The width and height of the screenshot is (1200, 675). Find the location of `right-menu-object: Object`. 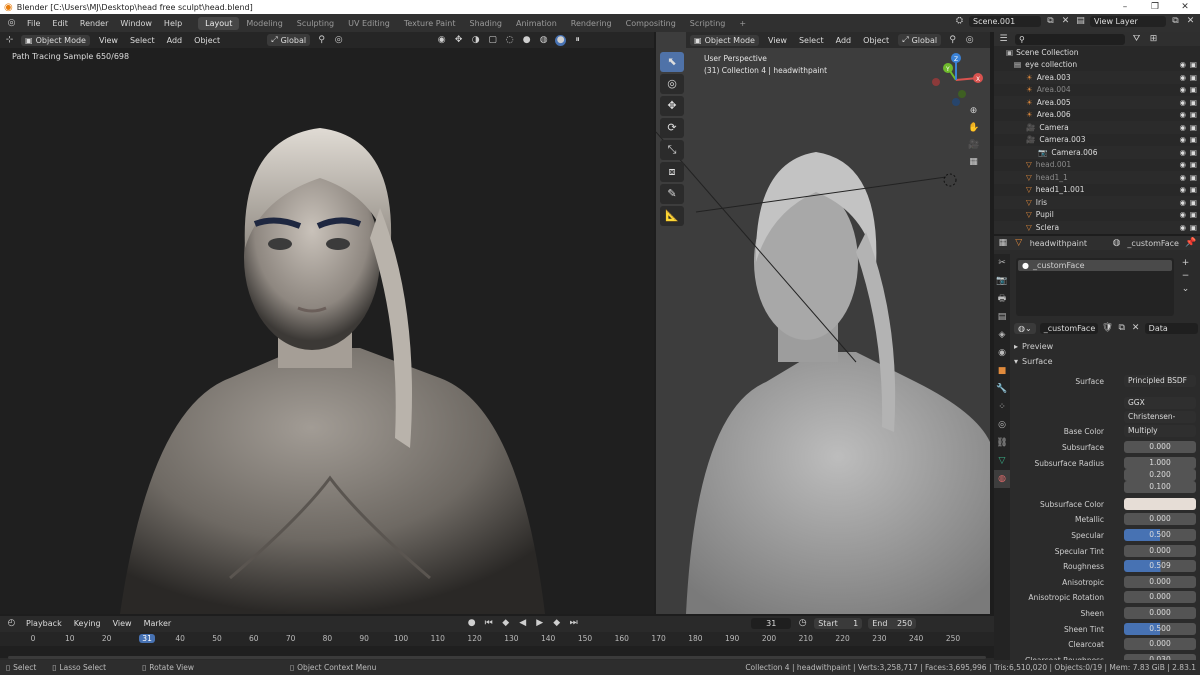

right-menu-object: Object is located at coordinates (876, 40).